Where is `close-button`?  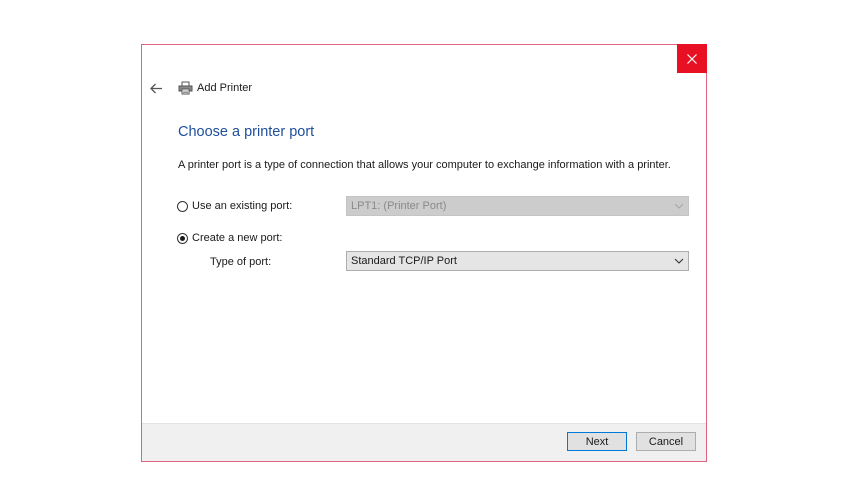
close-button is located at coordinates (692, 58).